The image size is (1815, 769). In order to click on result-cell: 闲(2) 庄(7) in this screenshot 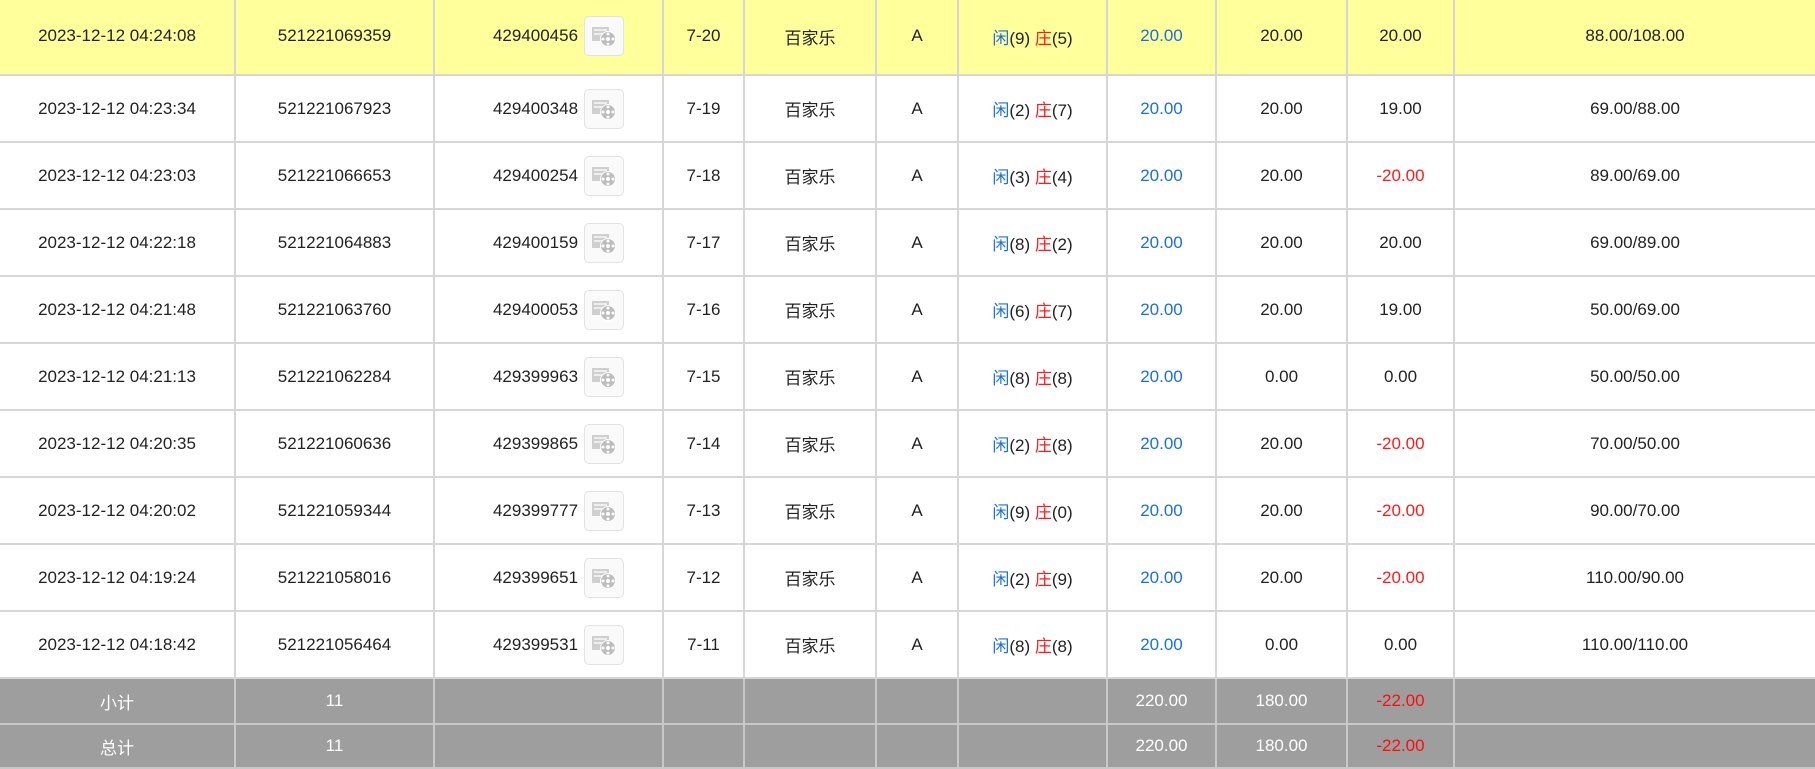, I will do `click(1032, 108)`.